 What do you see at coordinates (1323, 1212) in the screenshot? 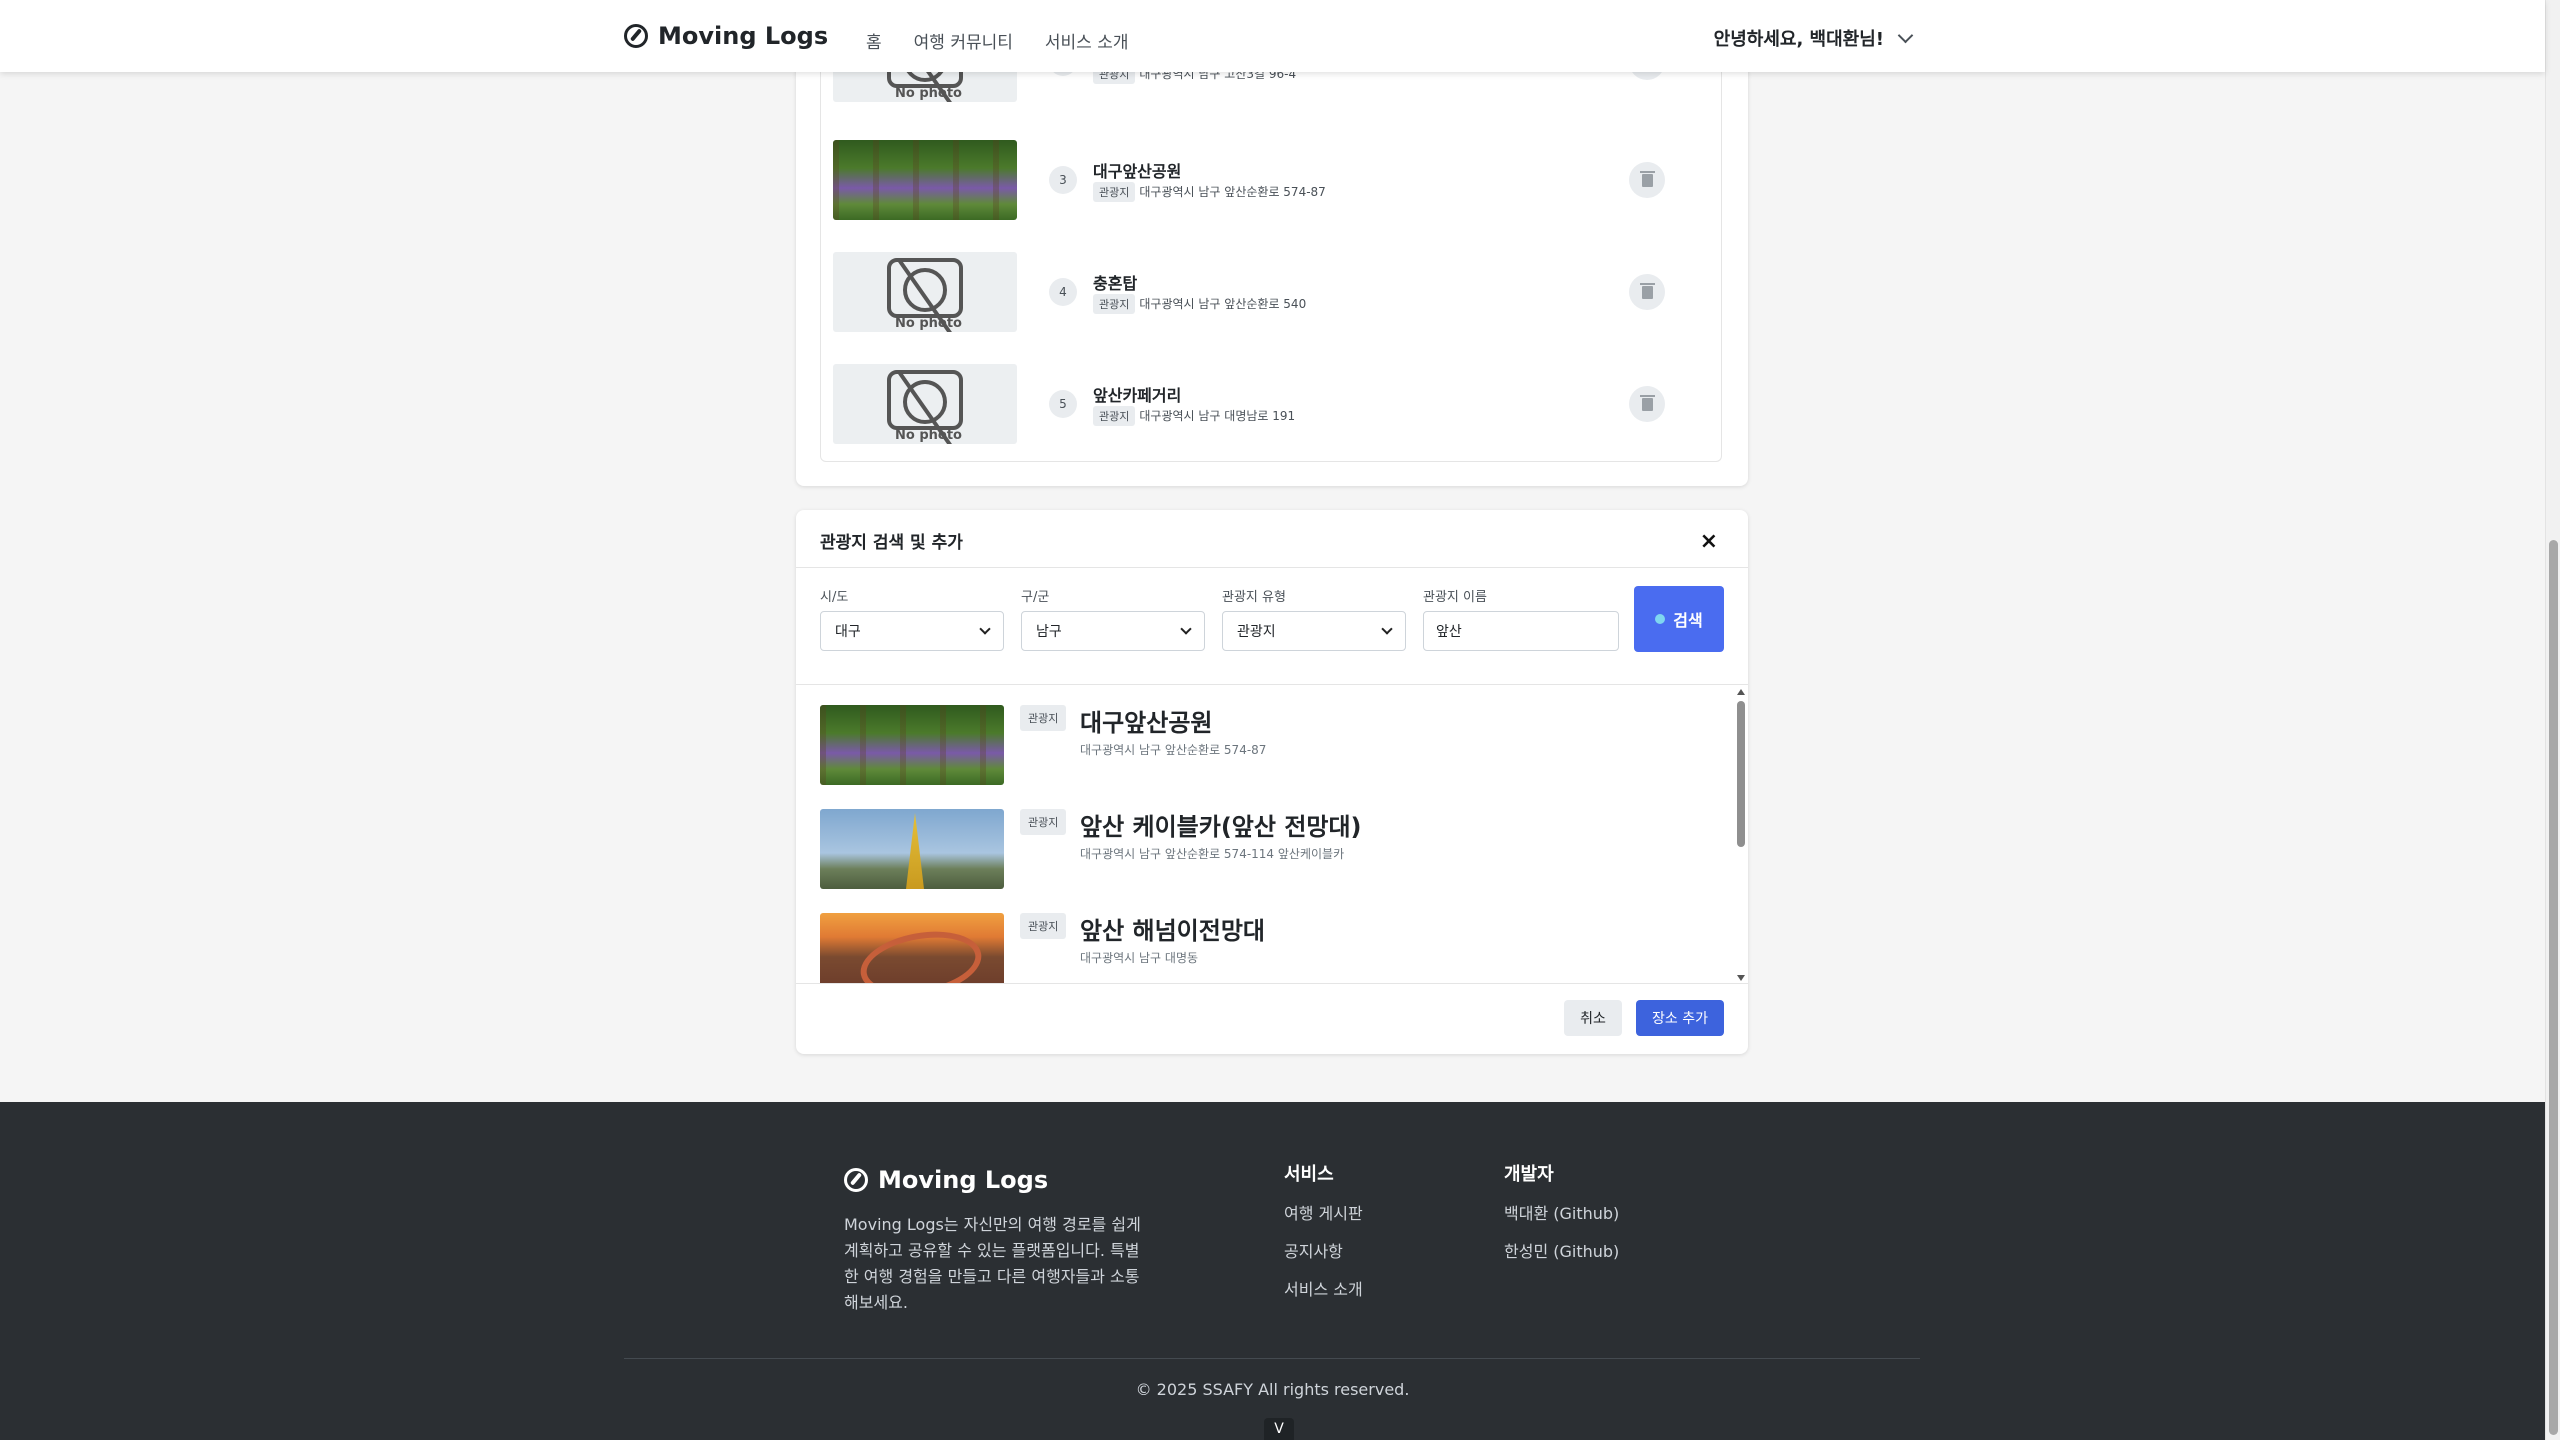
I see `footer-link-board: 여행 게시판` at bounding box center [1323, 1212].